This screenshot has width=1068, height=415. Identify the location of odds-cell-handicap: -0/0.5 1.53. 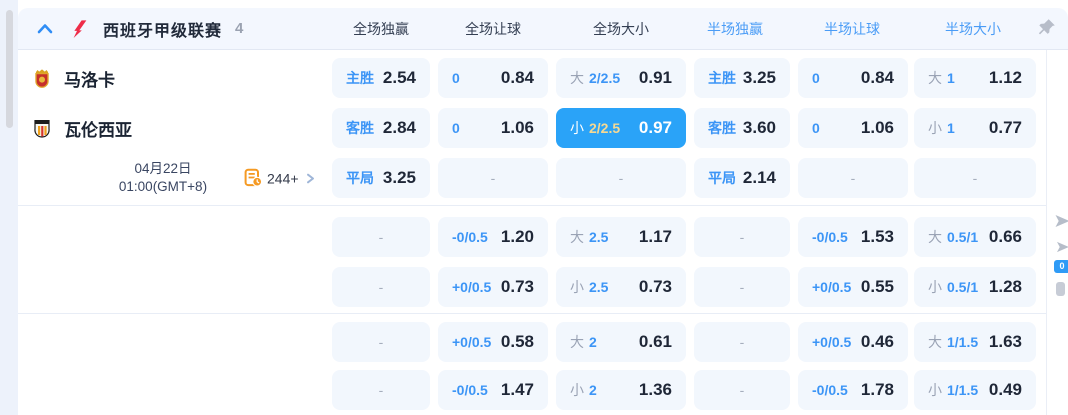
(853, 237).